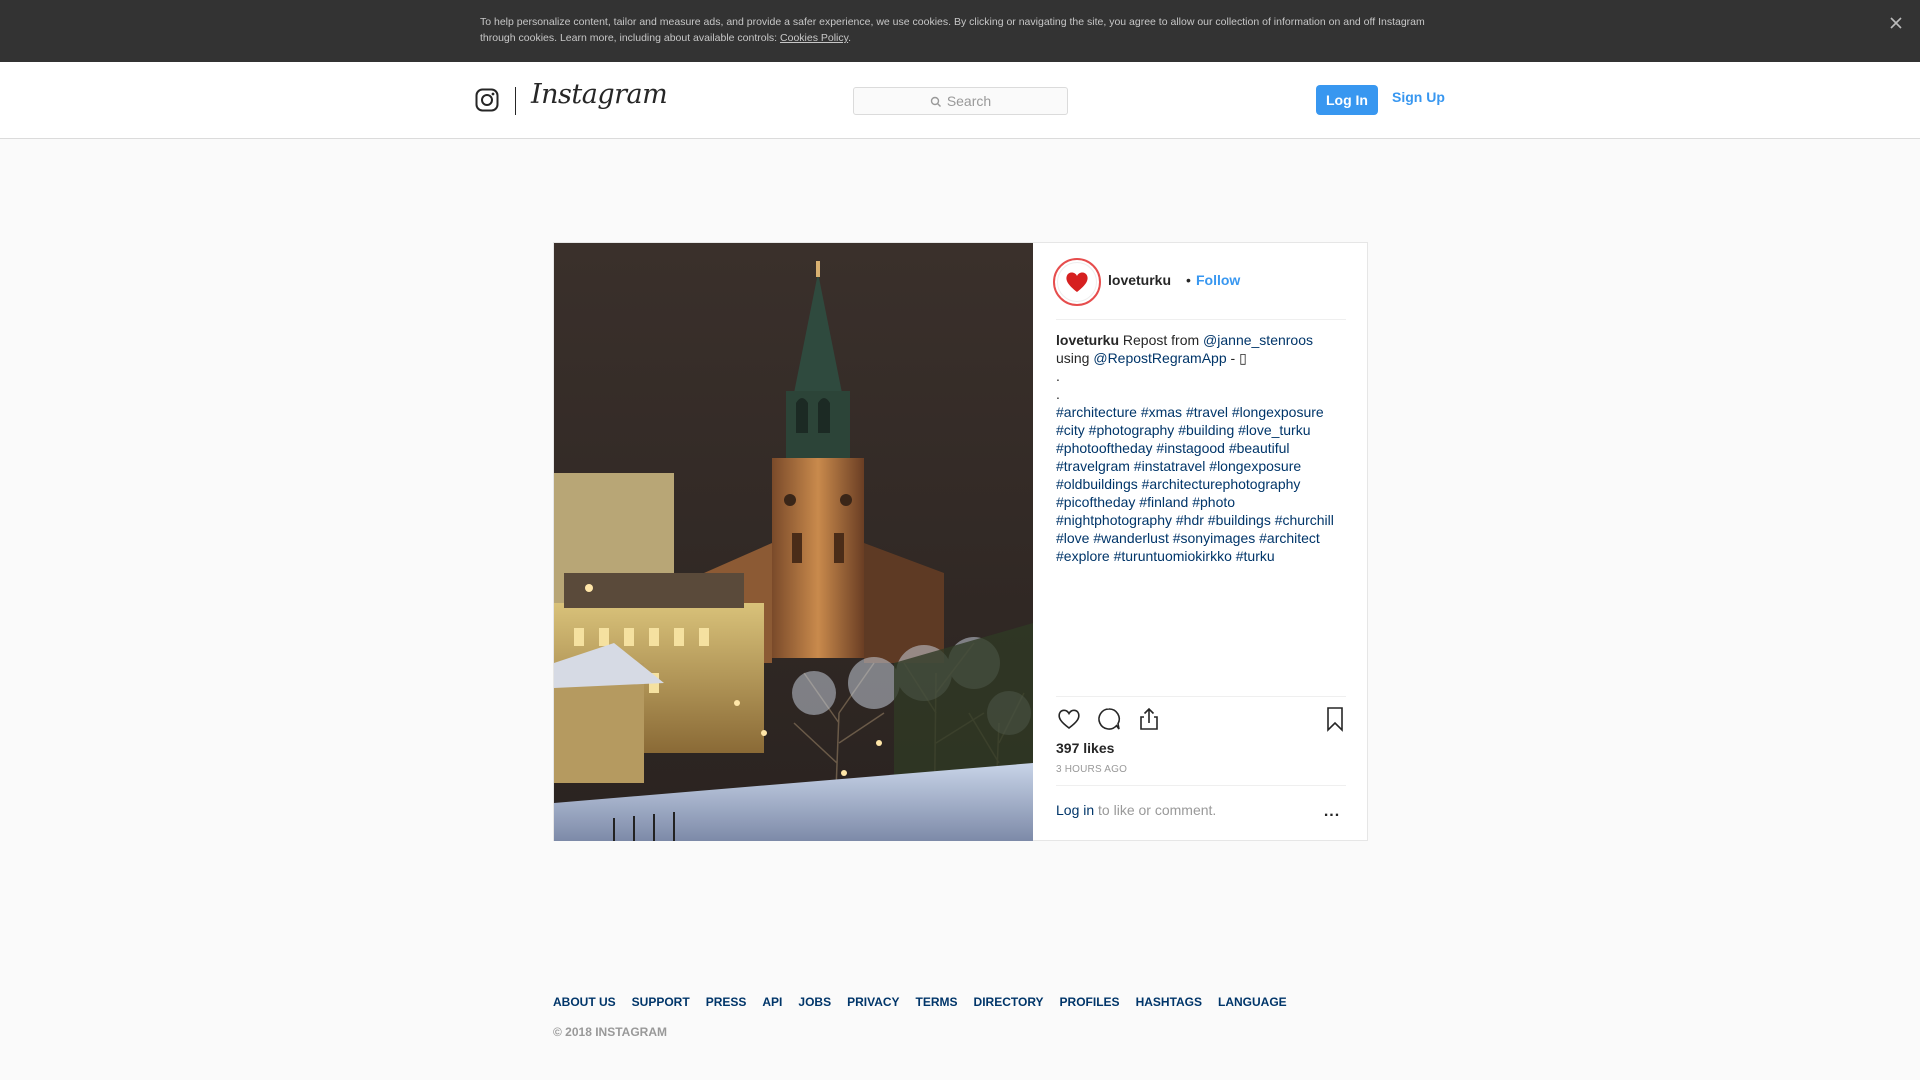 The width and height of the screenshot is (1920, 1080). I want to click on cookies-policy-link: Cookies Policy, so click(814, 38).